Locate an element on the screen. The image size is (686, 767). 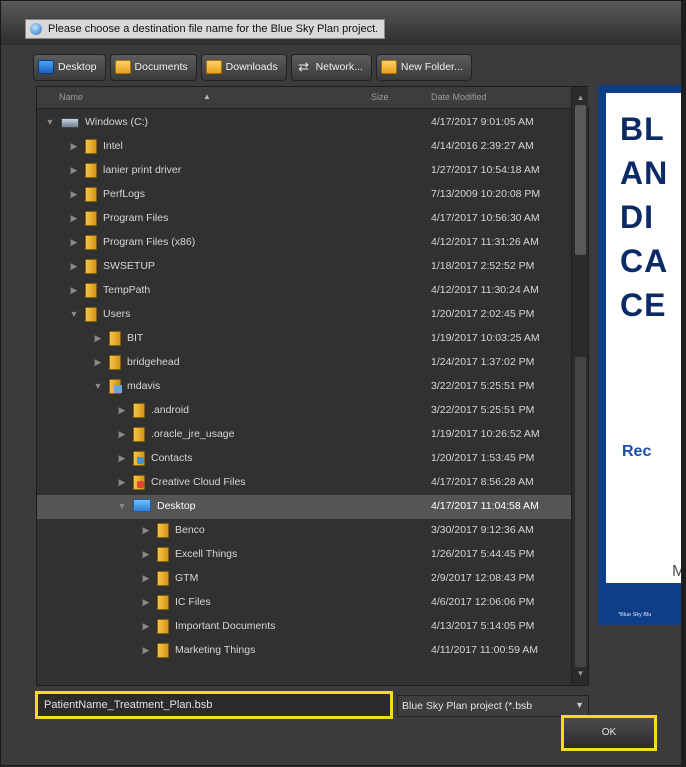
file-row: ▶ BIT 1/19/2017 10:03:25 AM is located at coordinates (304, 339).